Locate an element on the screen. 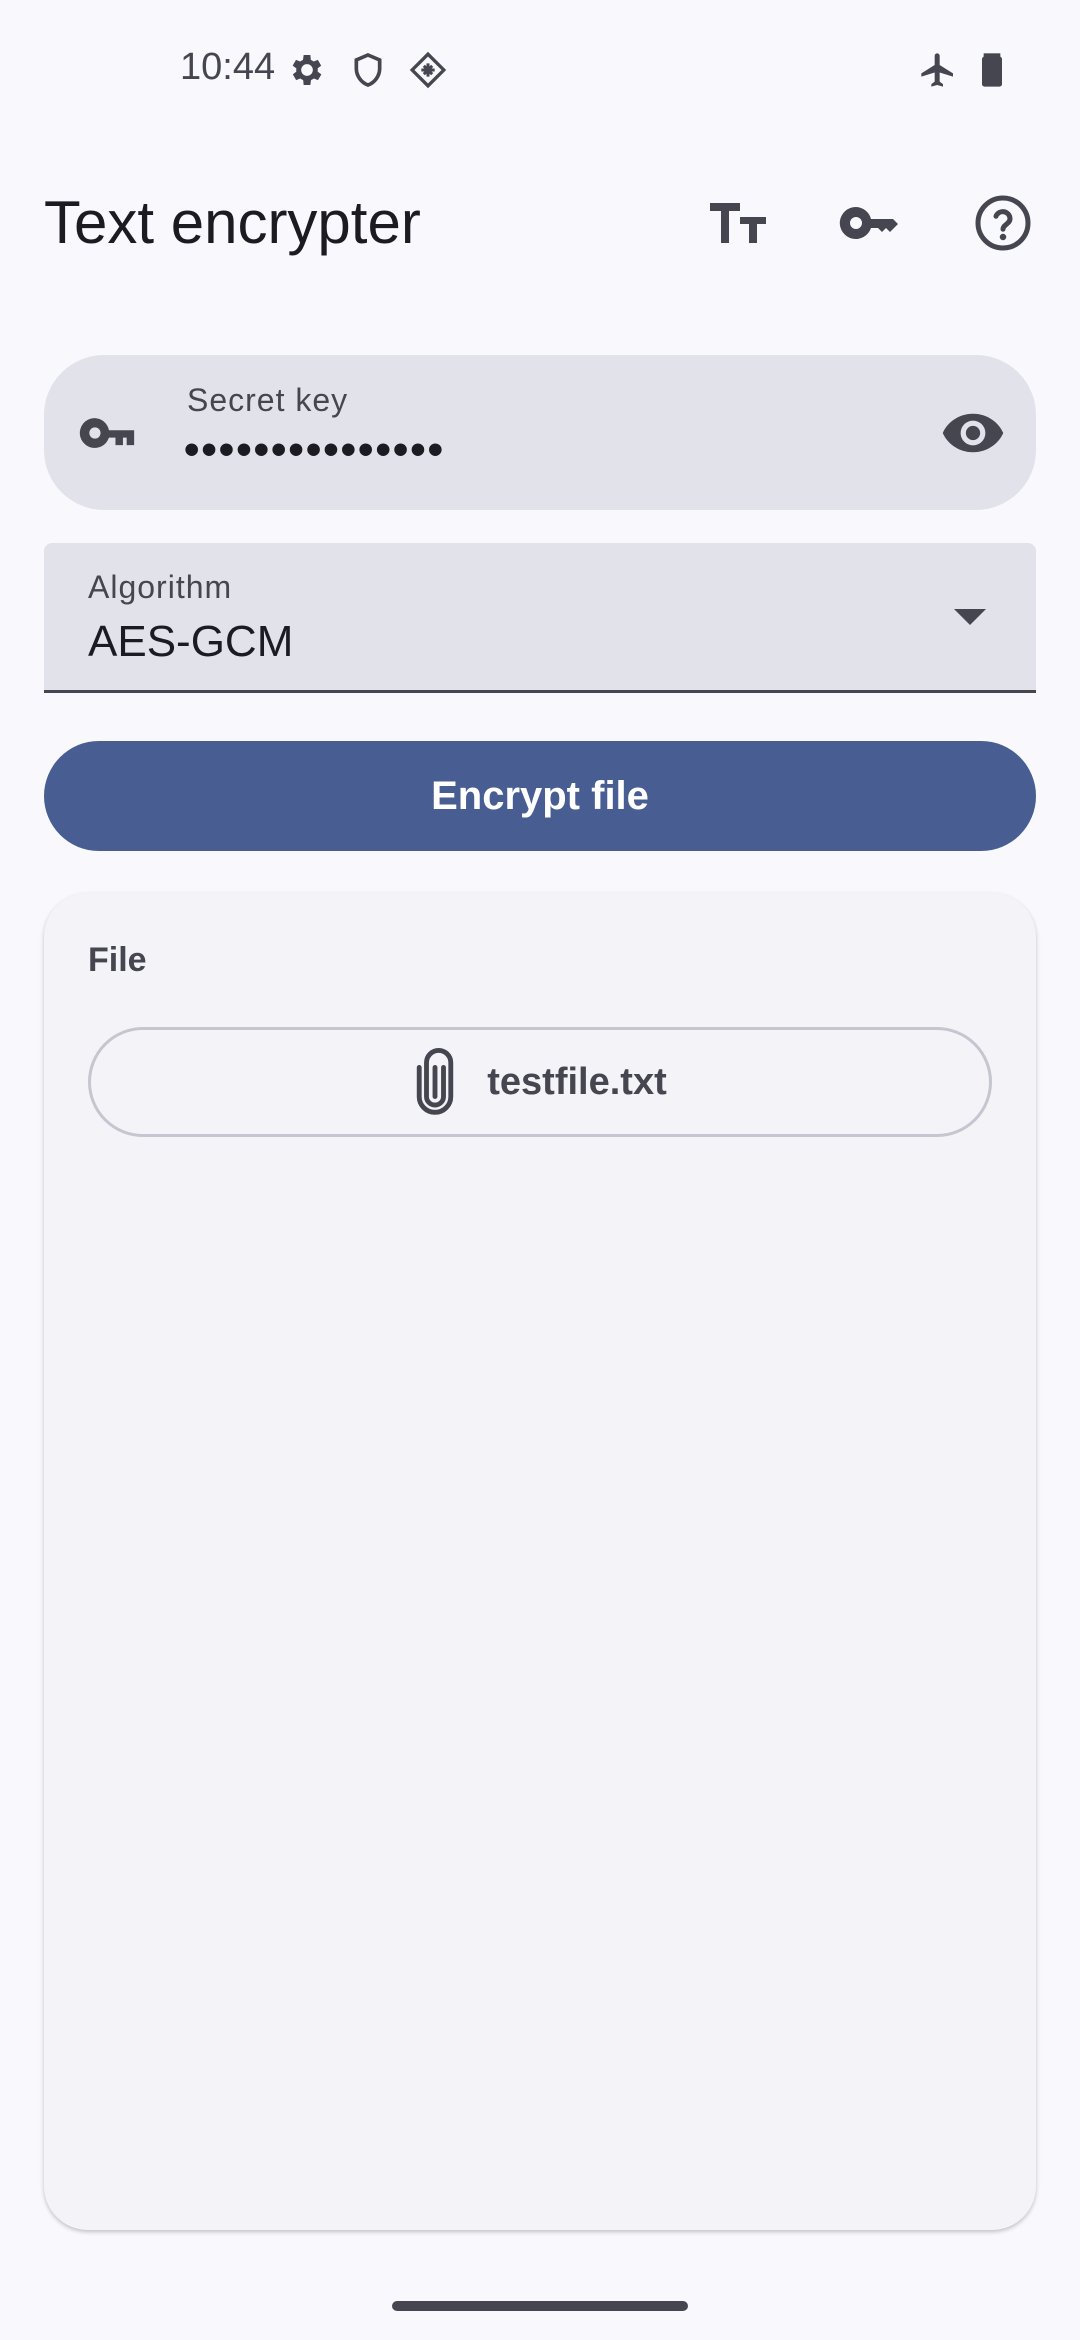 The image size is (1080, 2340). encrypt-file-button: Encrypt file is located at coordinates (540, 796).